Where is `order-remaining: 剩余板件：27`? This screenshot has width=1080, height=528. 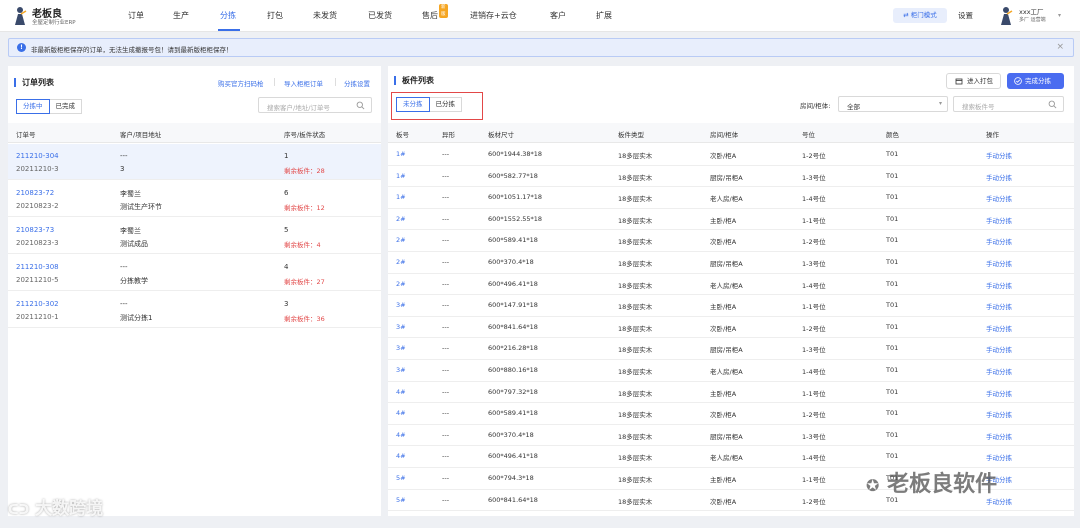
order-remaining: 剩余板件：27 is located at coordinates (304, 282).